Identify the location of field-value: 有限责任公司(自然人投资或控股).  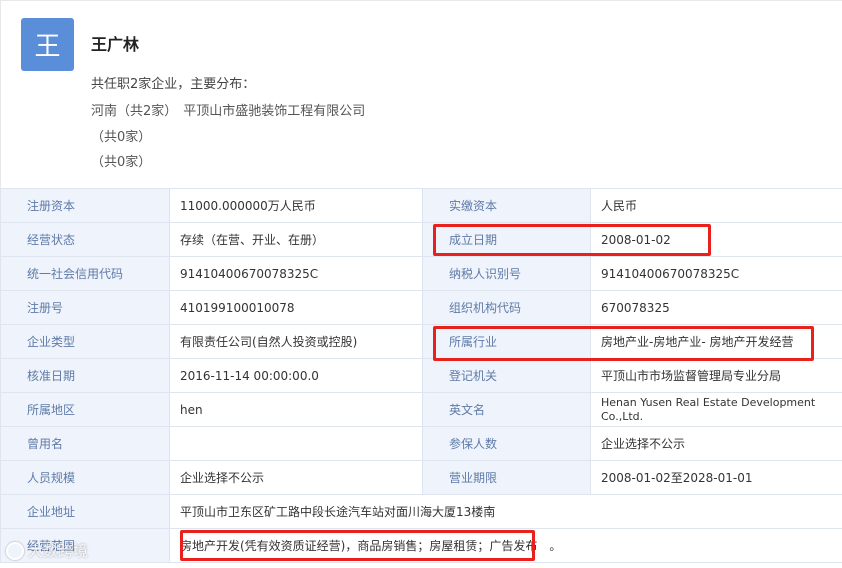
(296, 341).